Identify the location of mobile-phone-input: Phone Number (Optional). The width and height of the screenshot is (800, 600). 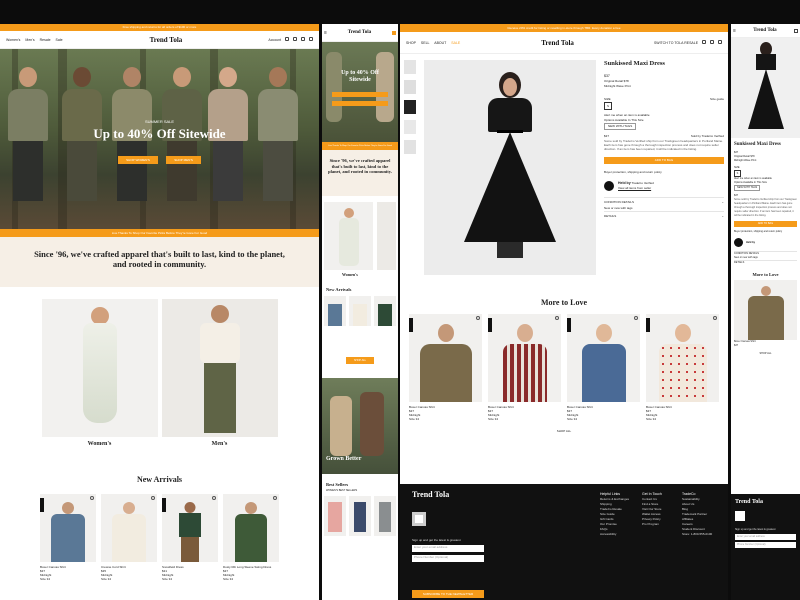
(765, 545).